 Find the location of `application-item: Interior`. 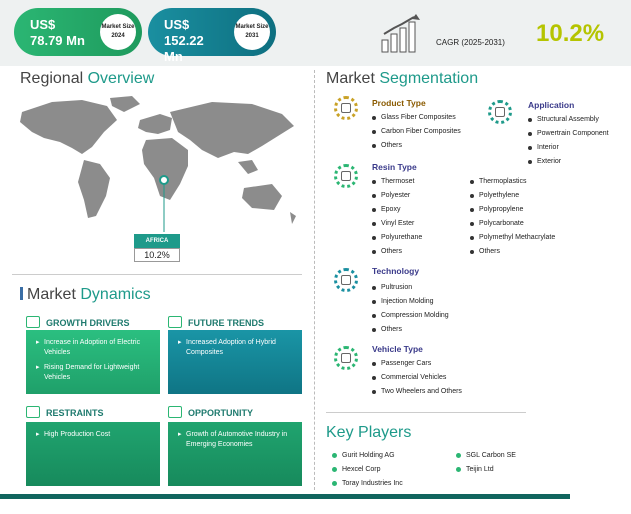

application-item: Interior is located at coordinates (543, 147).